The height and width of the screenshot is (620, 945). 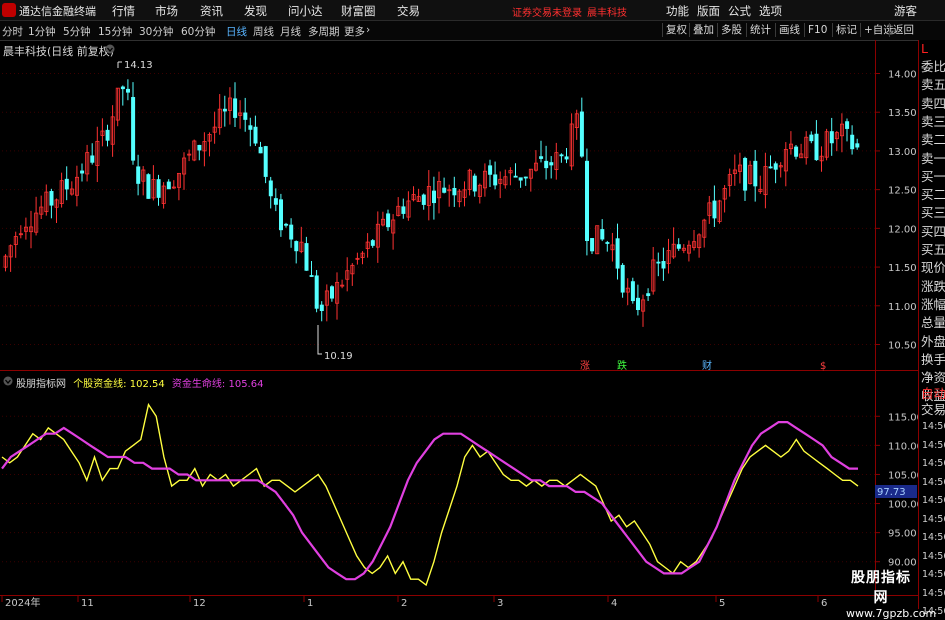 What do you see at coordinates (933, 286) in the screenshot?
I see `side-item: 涨跌` at bounding box center [933, 286].